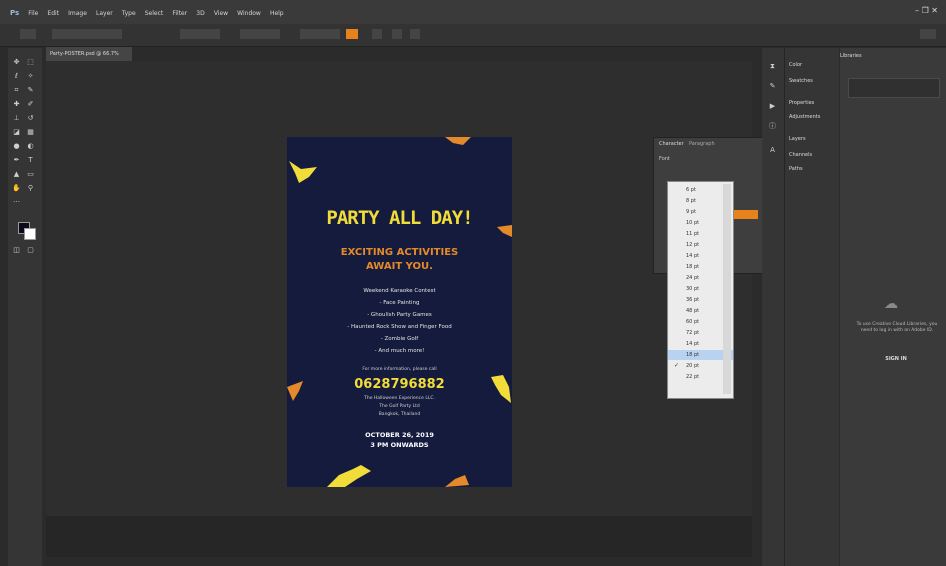 The width and height of the screenshot is (946, 566). What do you see at coordinates (851, 56) in the screenshot?
I see `tab-libraries: Libraries` at bounding box center [851, 56].